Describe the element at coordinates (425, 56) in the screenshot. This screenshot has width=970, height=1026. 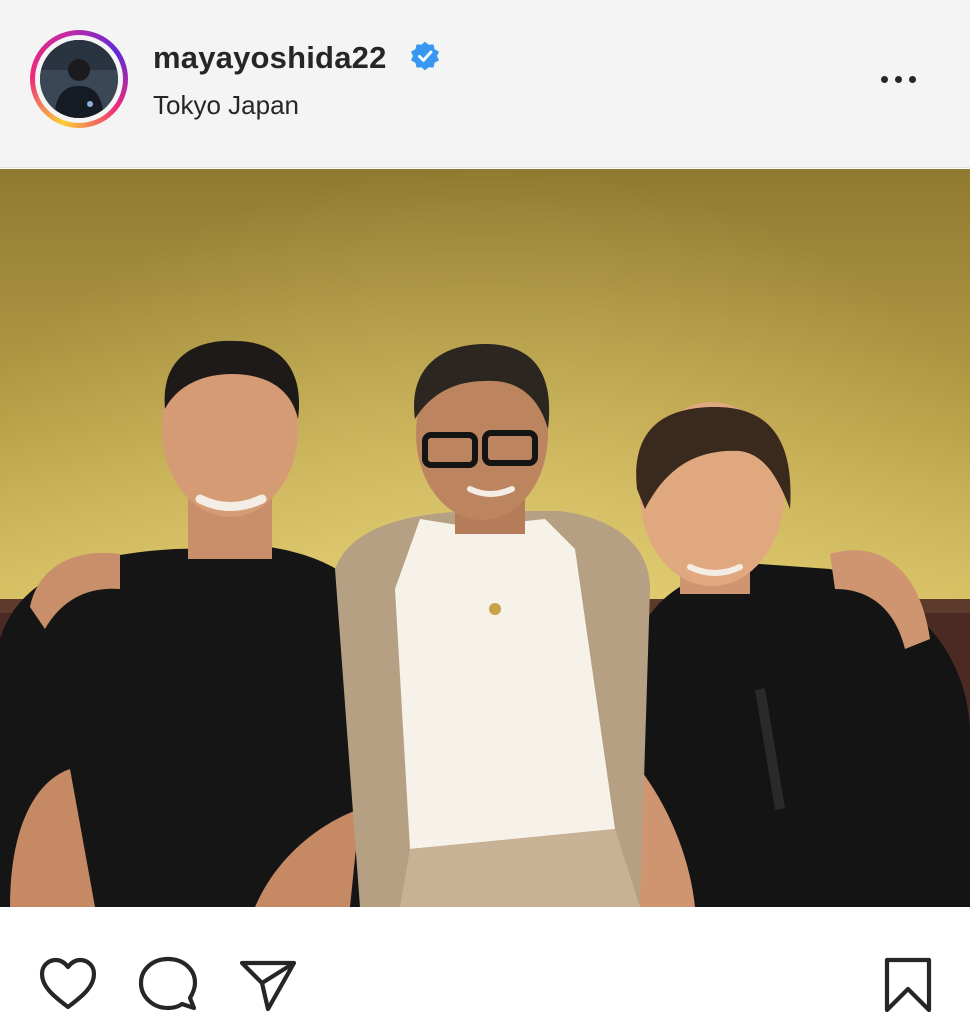
I see `verified-badge-icon` at that location.